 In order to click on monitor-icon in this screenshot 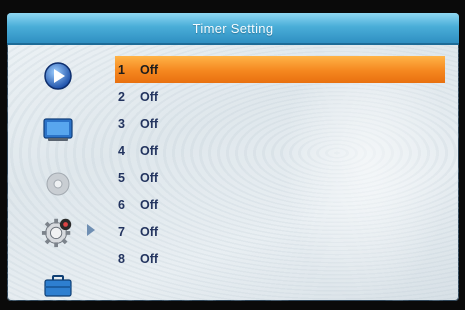, I will do `click(58, 129)`.